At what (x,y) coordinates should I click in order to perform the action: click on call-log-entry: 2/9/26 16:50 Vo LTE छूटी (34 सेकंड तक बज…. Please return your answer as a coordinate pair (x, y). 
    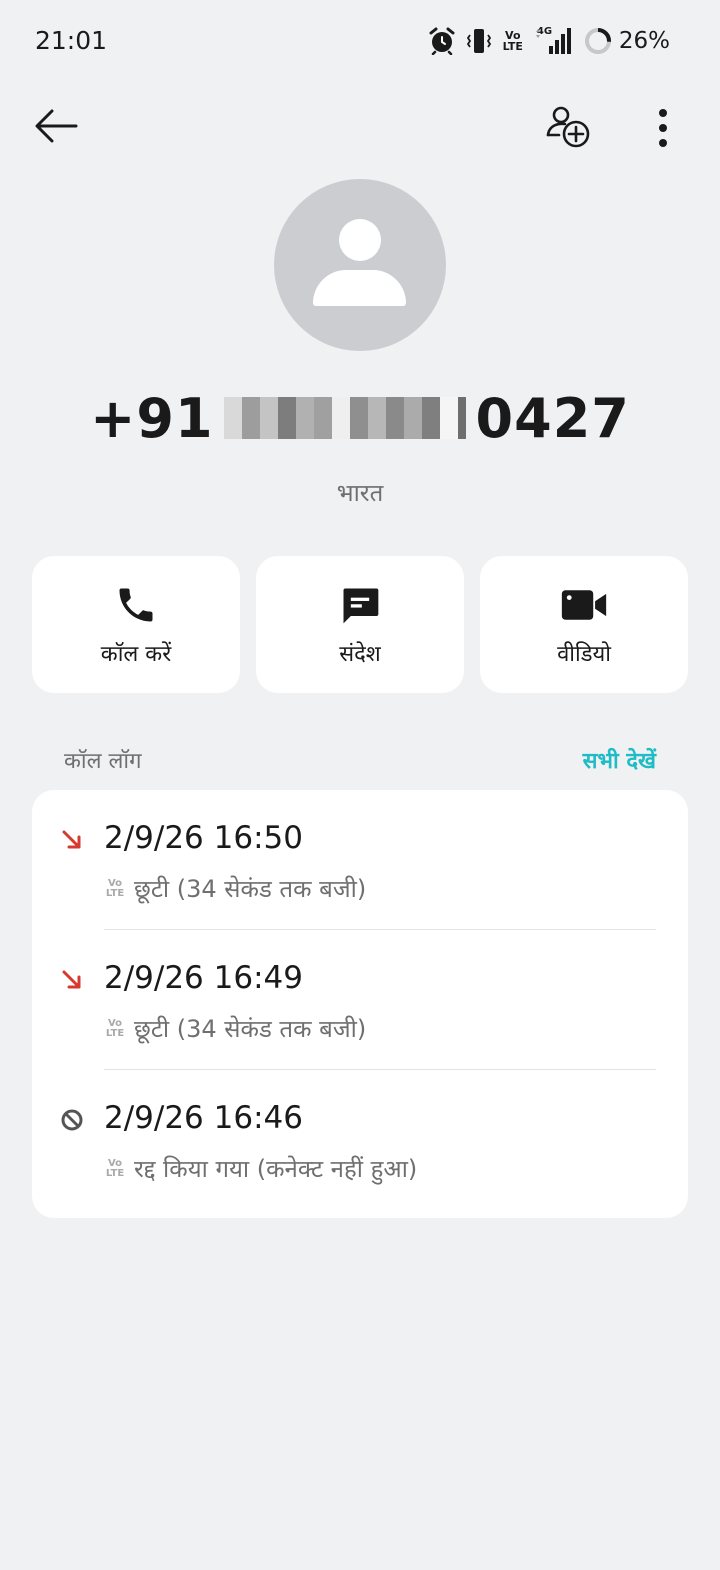
    Looking at the image, I should click on (360, 860).